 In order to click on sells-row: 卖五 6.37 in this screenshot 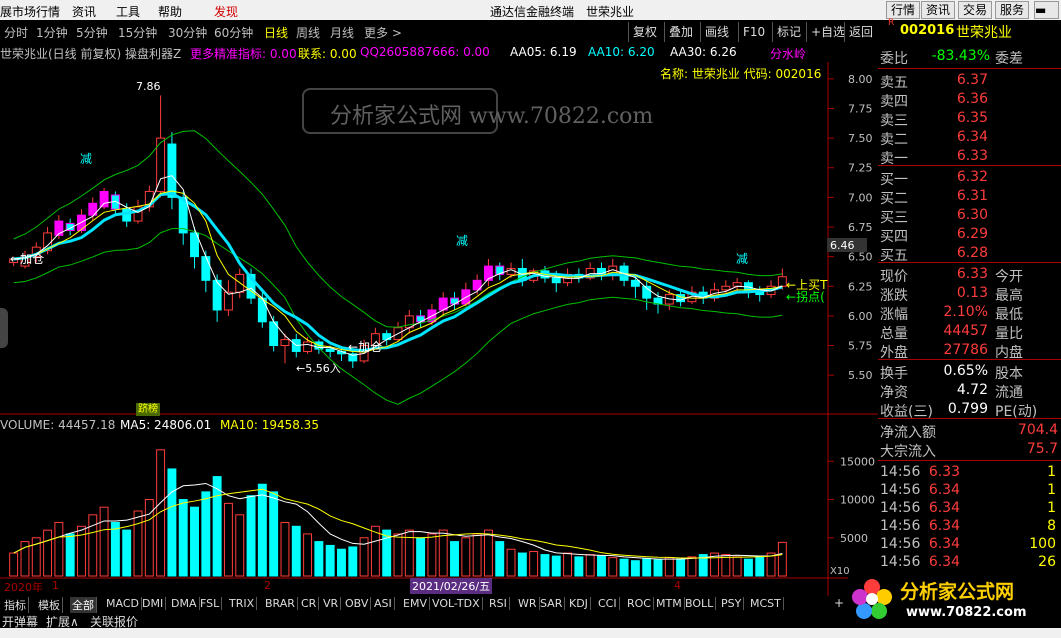, I will do `click(934, 81)`.